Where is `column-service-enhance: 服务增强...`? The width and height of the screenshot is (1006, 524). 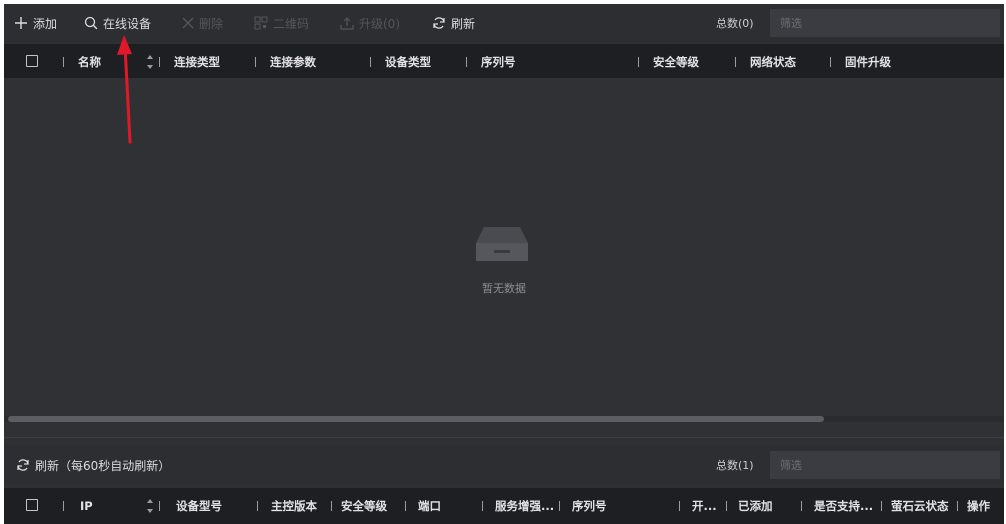
column-service-enhance: 服务增强... is located at coordinates (524, 506).